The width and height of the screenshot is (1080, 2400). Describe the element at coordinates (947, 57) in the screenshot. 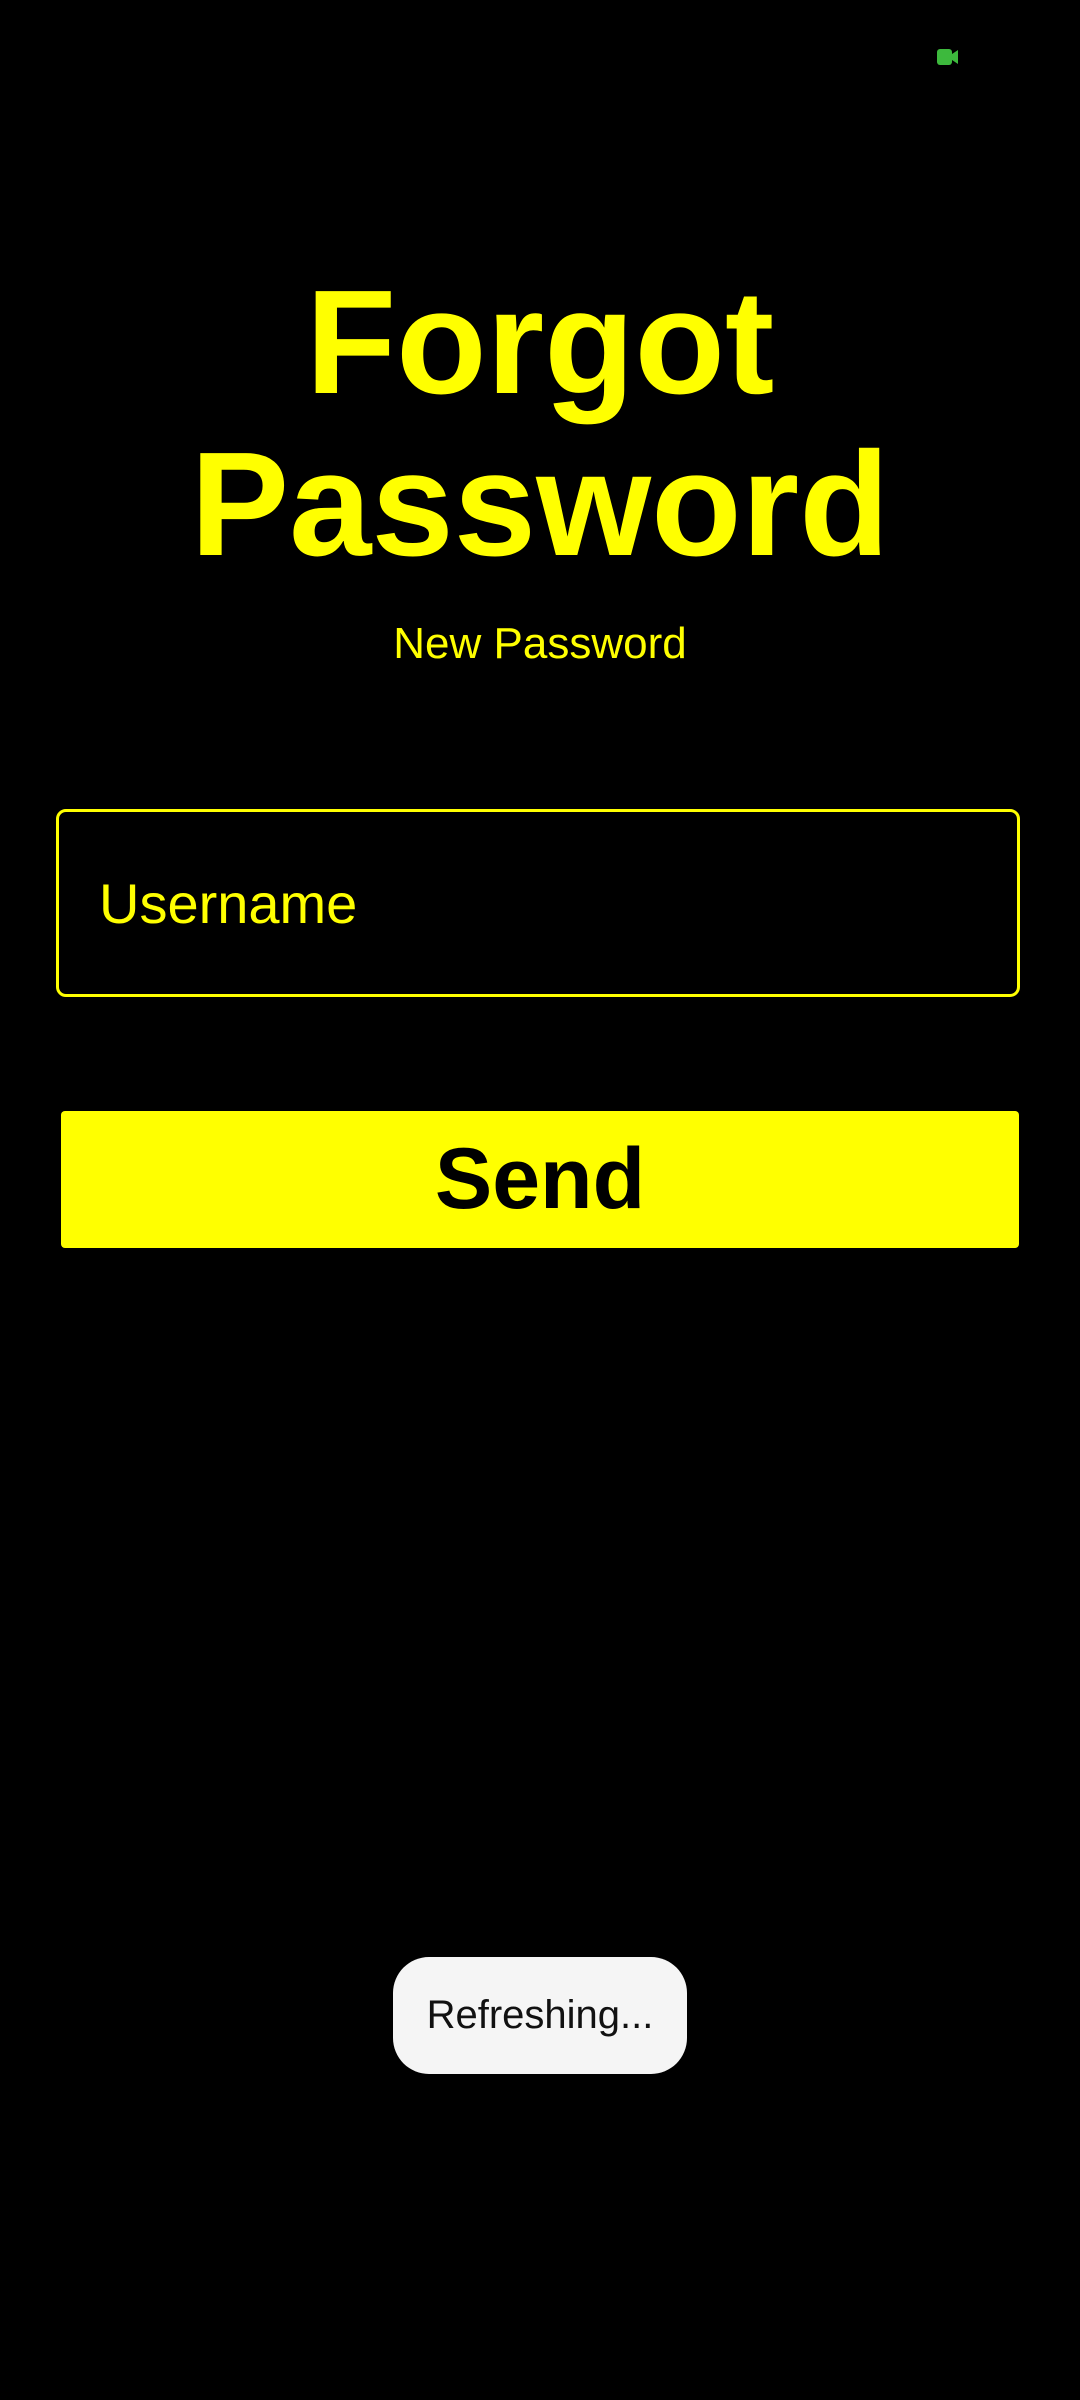

I see `camera-in-use-icon` at that location.